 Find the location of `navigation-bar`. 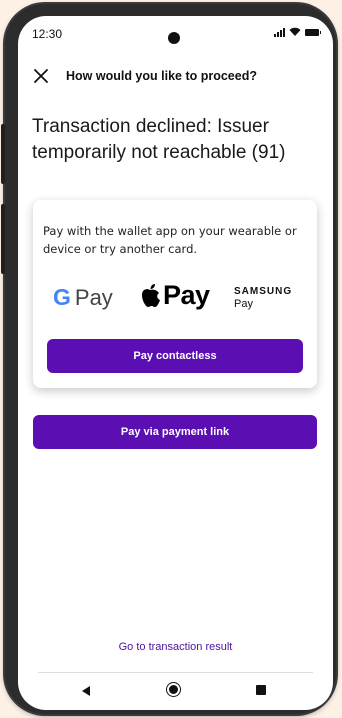

navigation-bar is located at coordinates (175, 696).